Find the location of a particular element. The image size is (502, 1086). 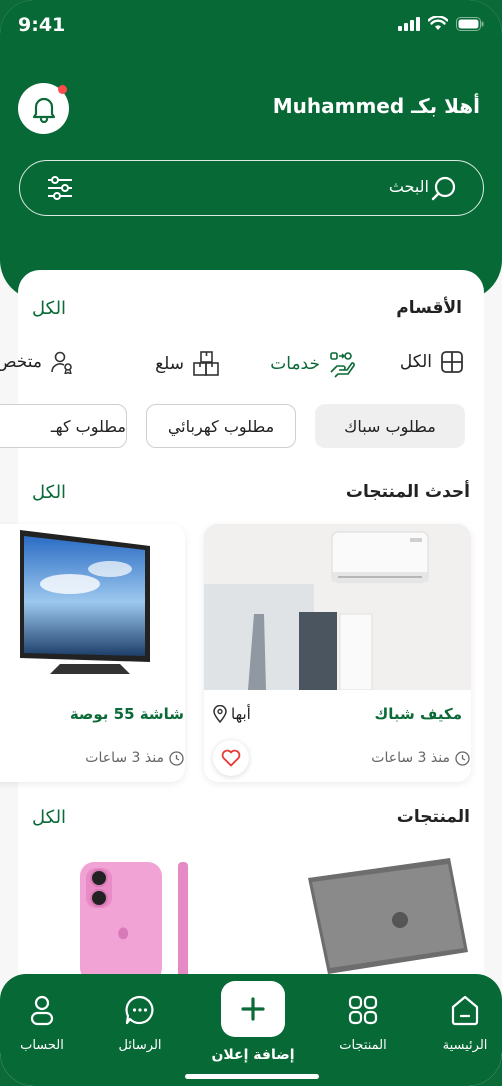

category-all: الكل is located at coordinates (432, 362).